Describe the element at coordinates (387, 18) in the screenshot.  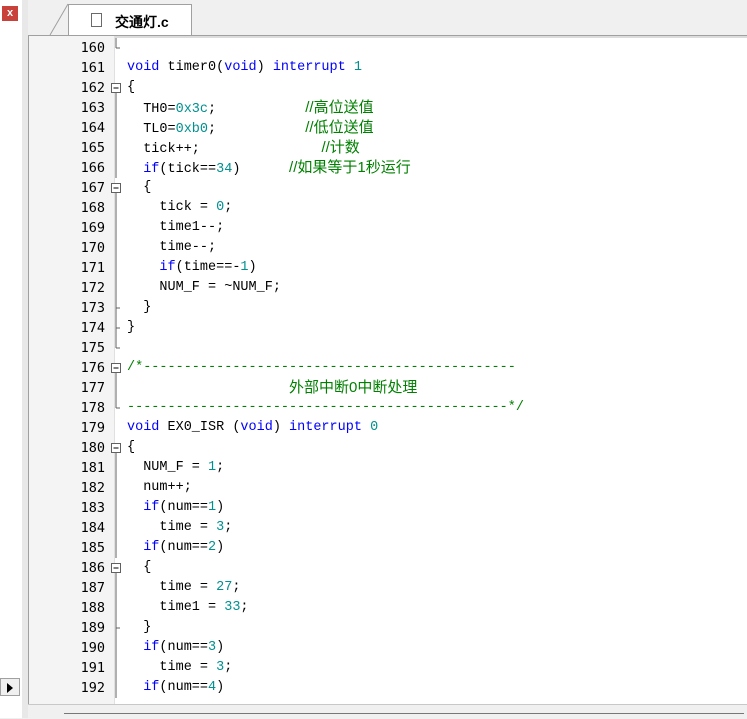
I see `tab-strip: 交通灯.c` at that location.